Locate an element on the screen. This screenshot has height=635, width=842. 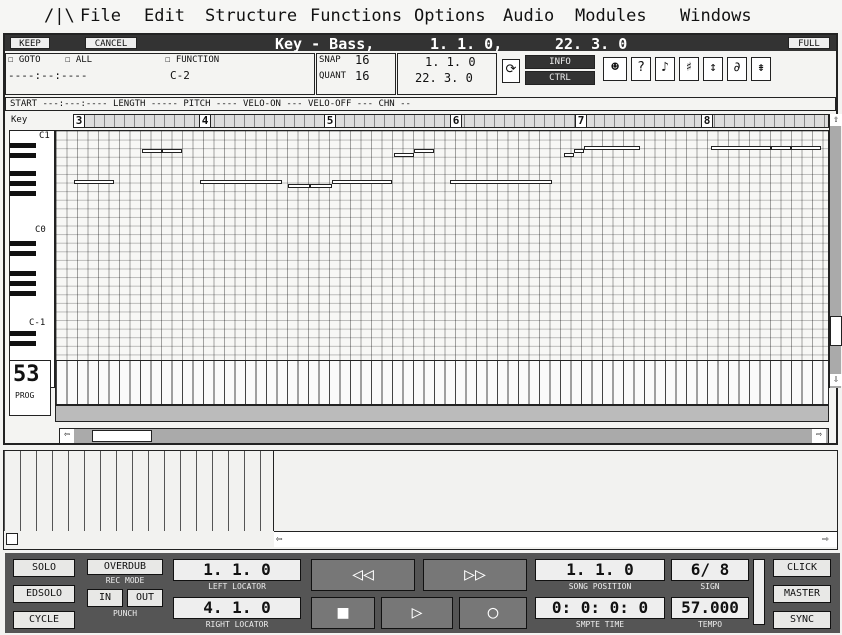
function-checkbox: ☐ FUNCTION is located at coordinates (192, 60).